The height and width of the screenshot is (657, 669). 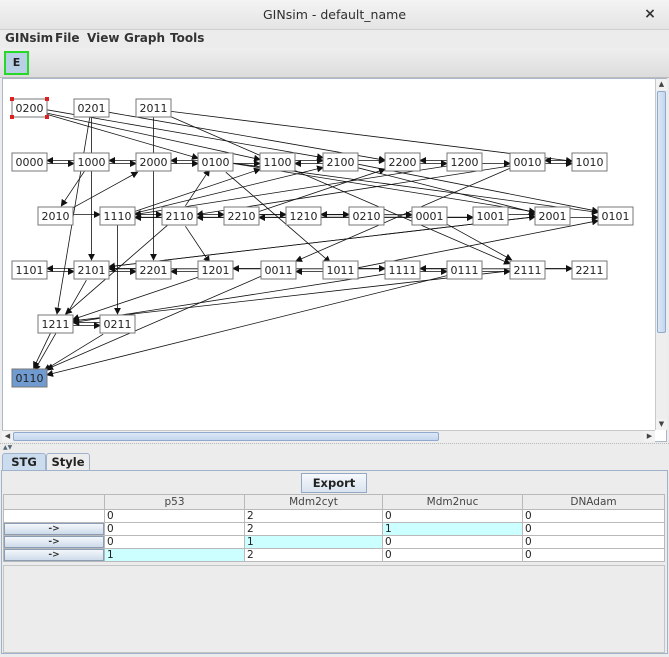 What do you see at coordinates (174, 502) in the screenshot?
I see `column-header-p53: p53` at bounding box center [174, 502].